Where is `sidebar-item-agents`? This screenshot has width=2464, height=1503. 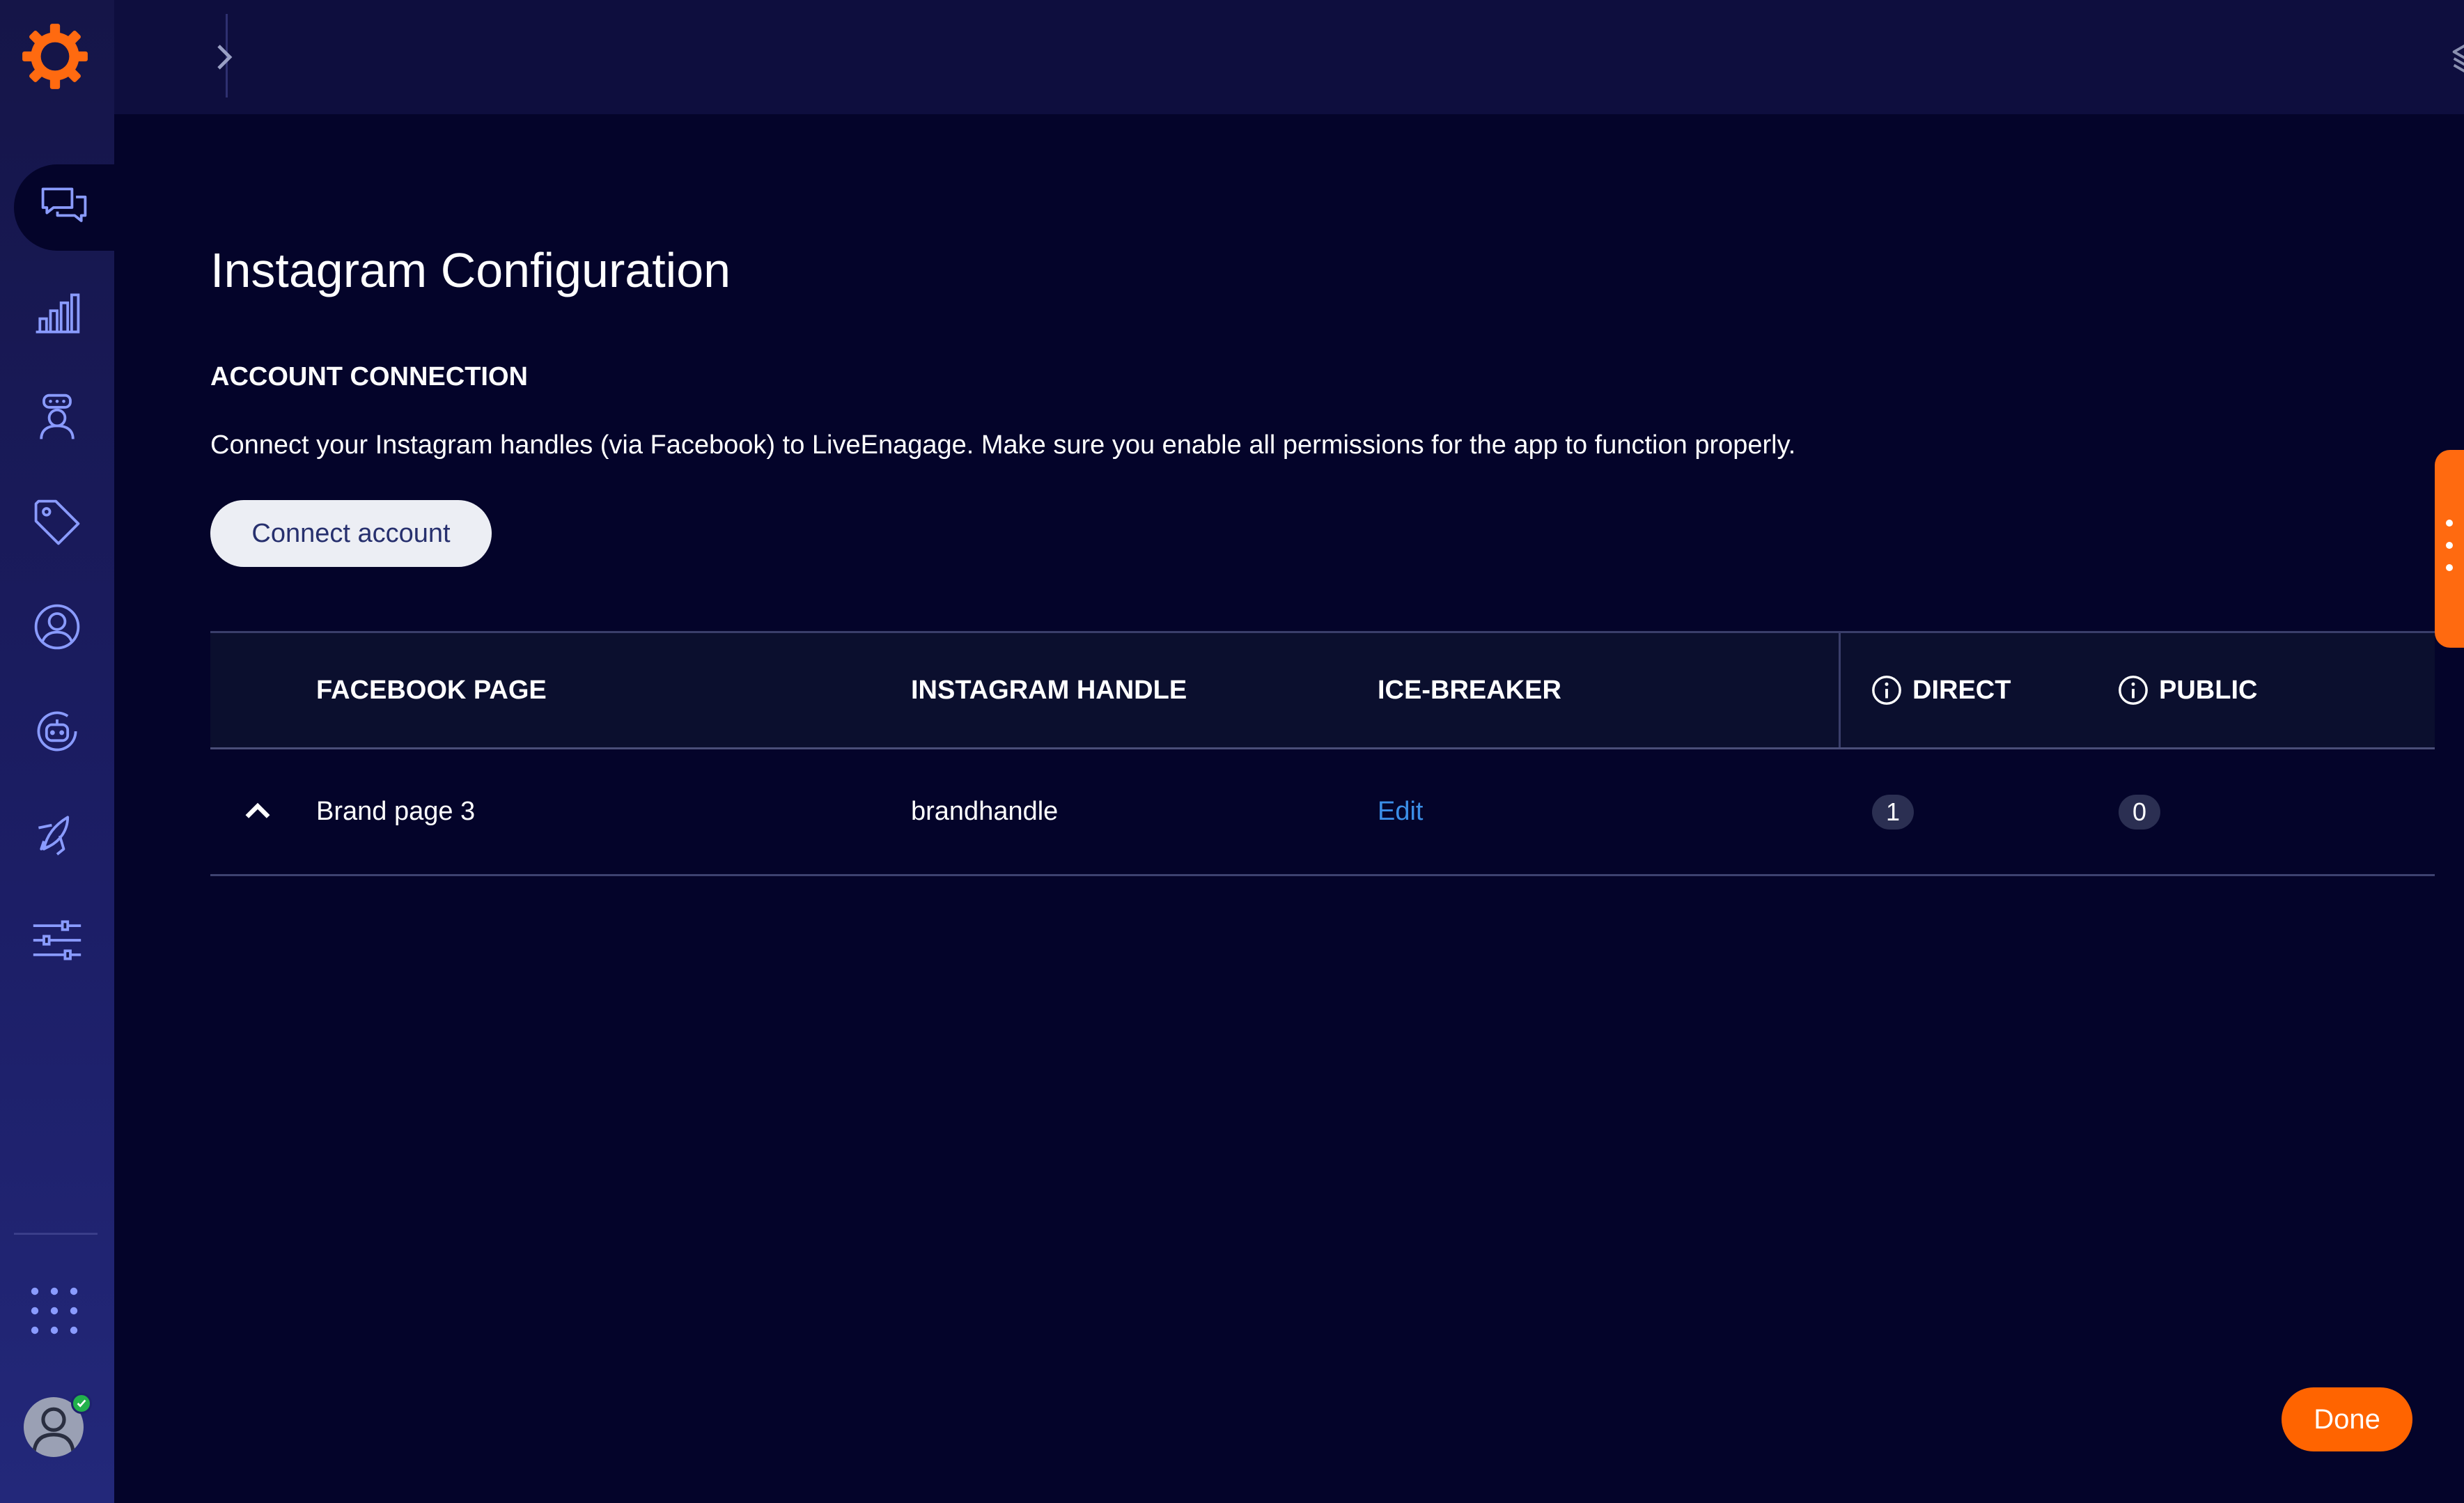
sidebar-item-agents is located at coordinates (57, 418).